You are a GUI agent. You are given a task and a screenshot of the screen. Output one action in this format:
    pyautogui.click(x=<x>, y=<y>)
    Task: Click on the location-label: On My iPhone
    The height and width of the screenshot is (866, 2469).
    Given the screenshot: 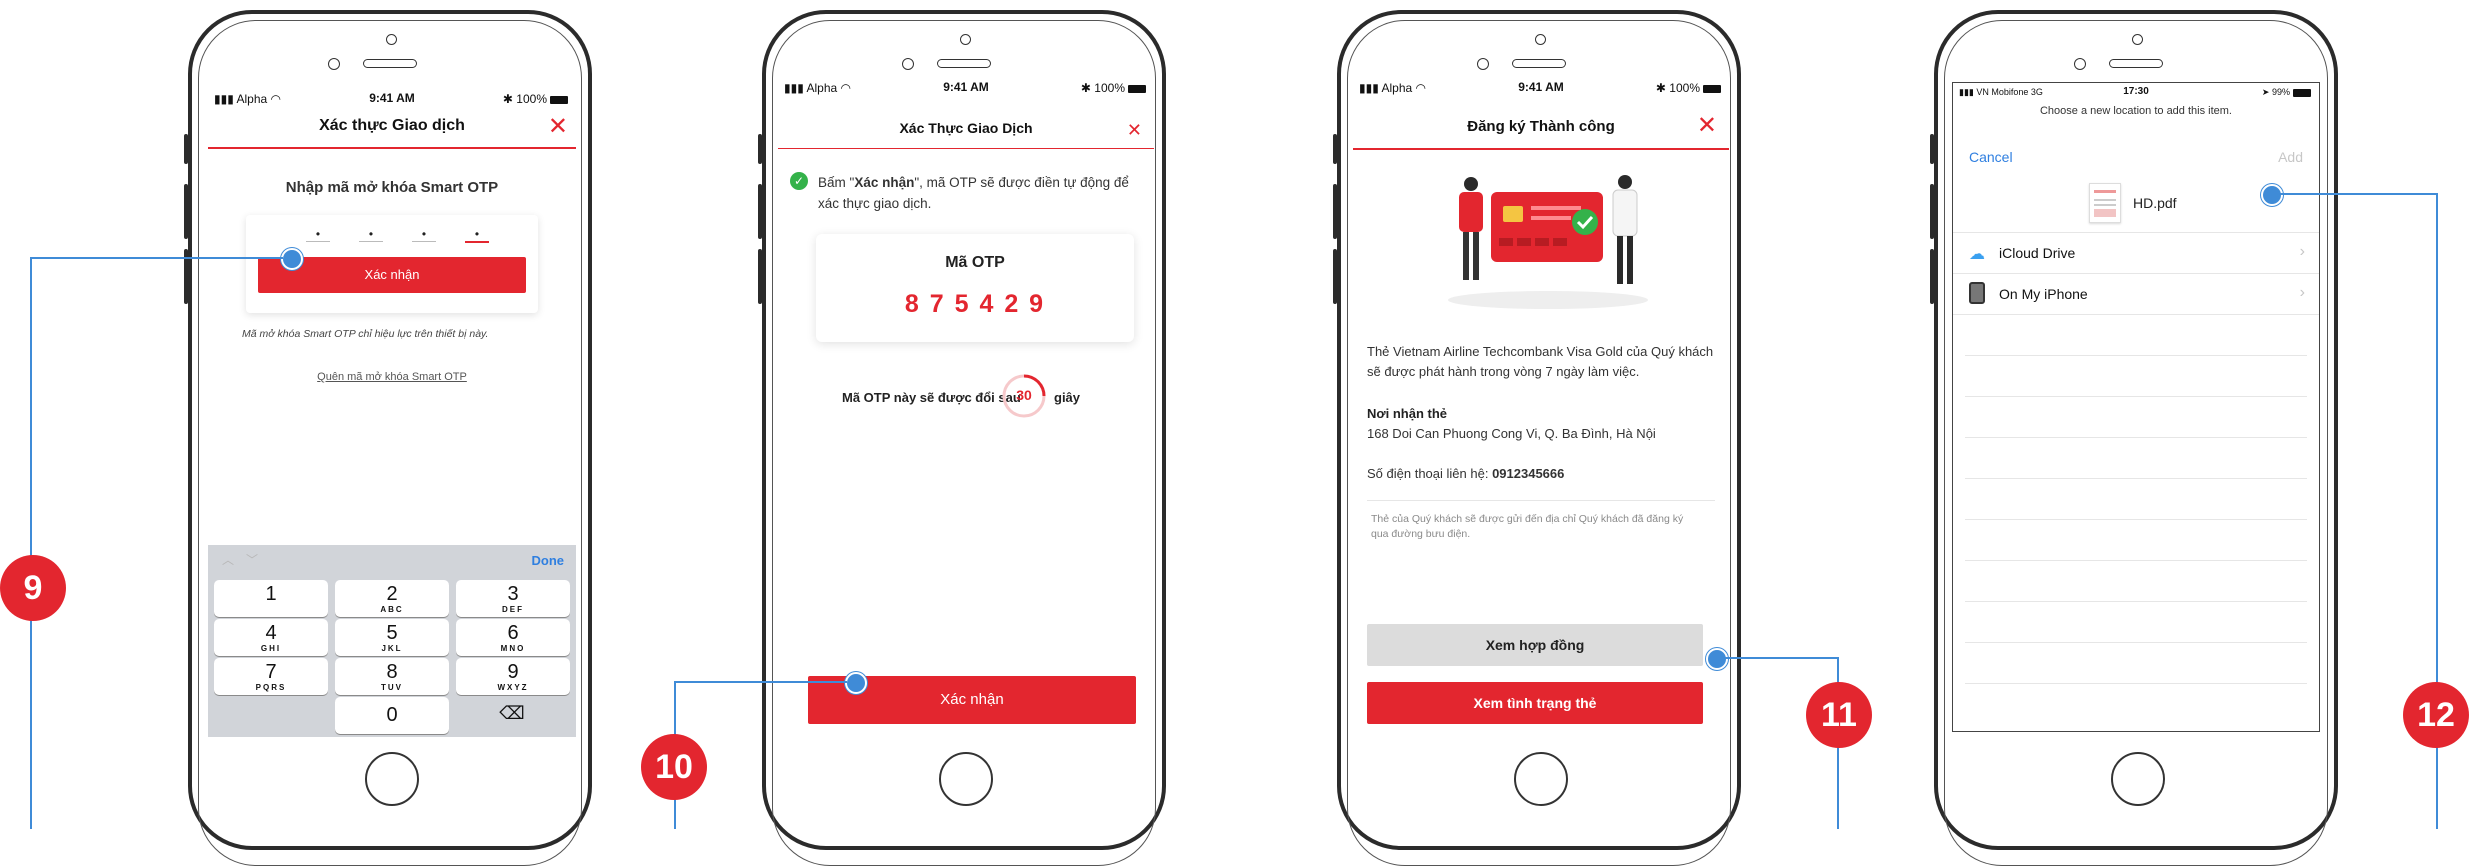 What is the action you would take?
    pyautogui.click(x=2043, y=294)
    